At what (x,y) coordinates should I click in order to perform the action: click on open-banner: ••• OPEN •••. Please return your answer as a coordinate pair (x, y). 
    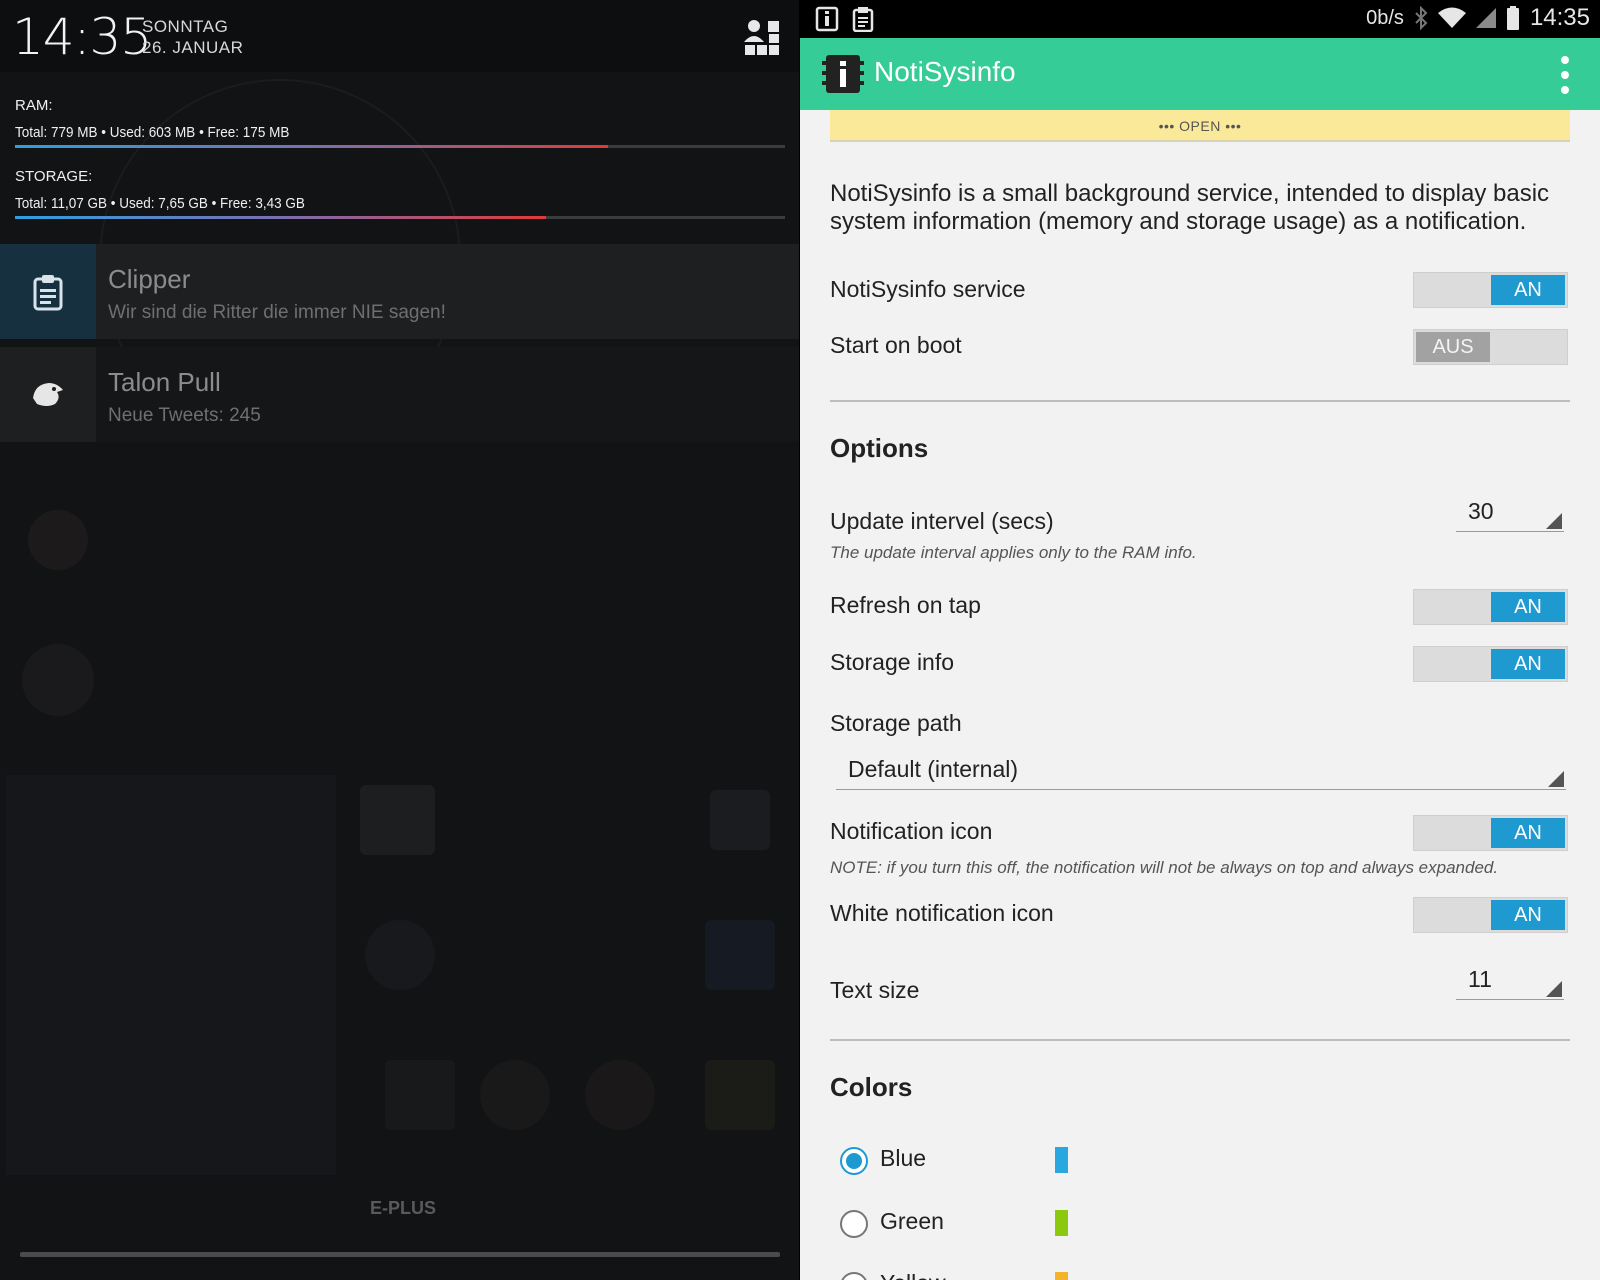
    Looking at the image, I should click on (1200, 126).